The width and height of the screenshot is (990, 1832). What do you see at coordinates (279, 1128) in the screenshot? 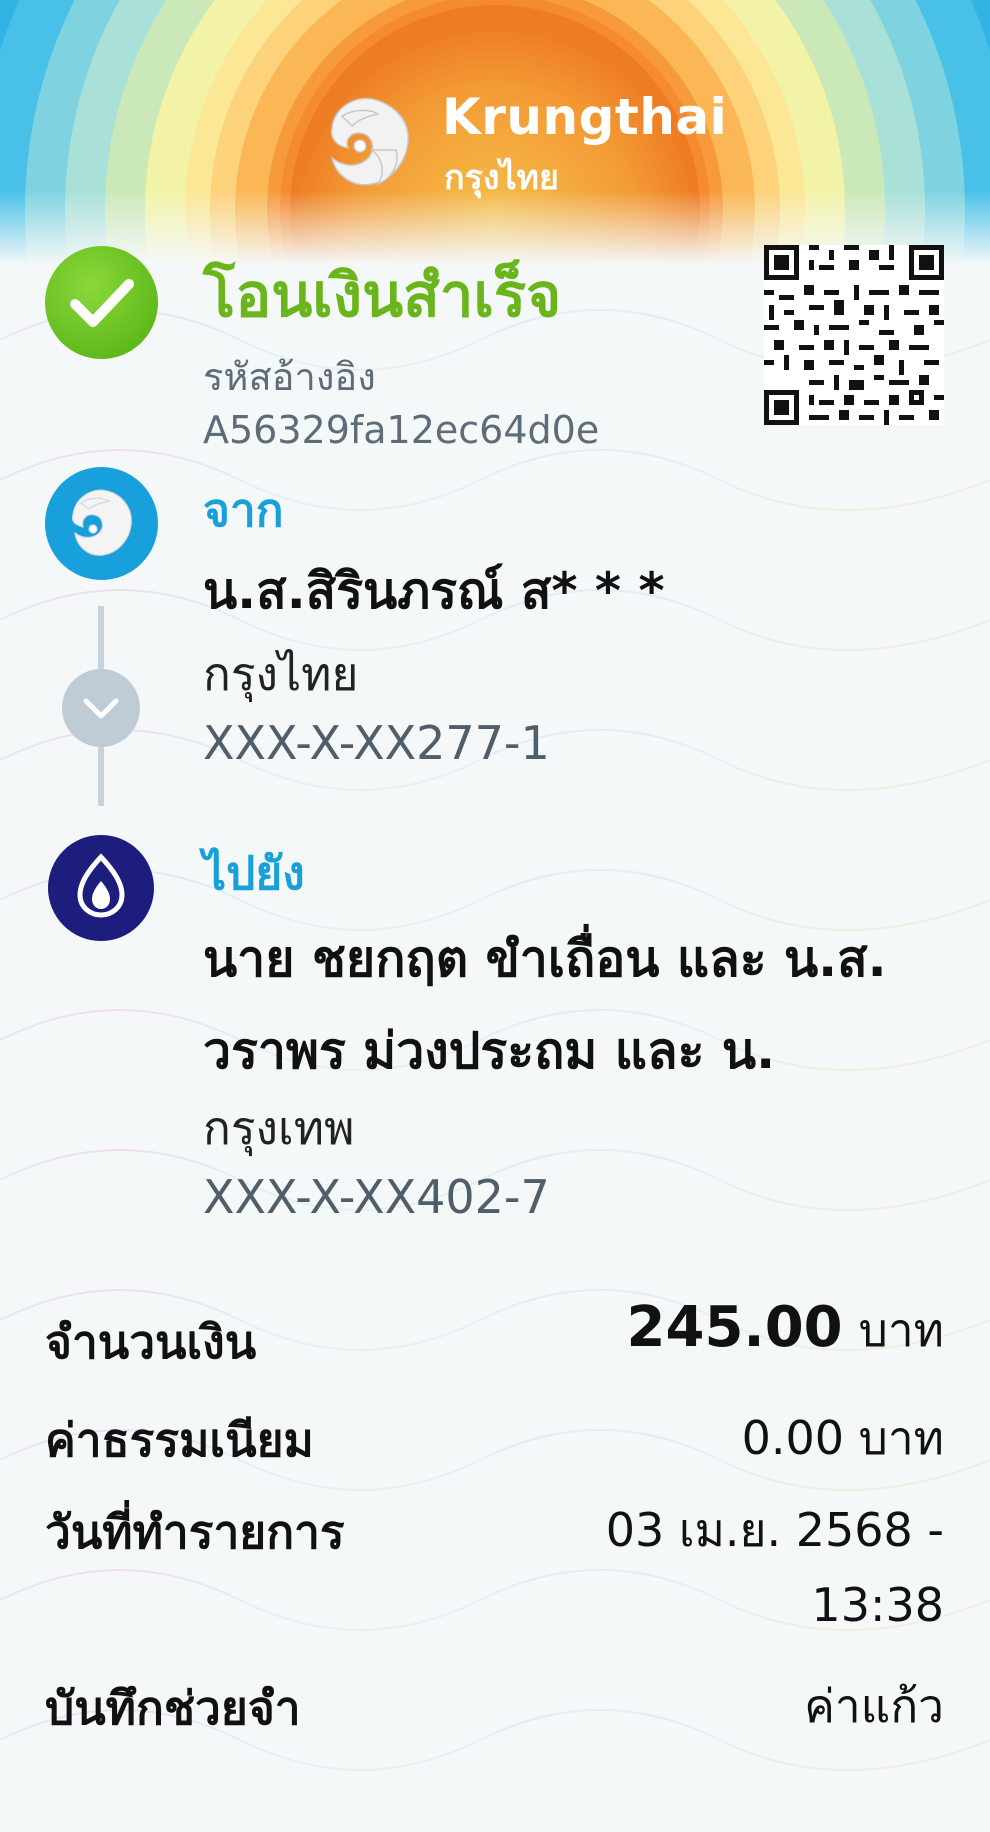
I see `to-bank-name: กรุงเทพ` at bounding box center [279, 1128].